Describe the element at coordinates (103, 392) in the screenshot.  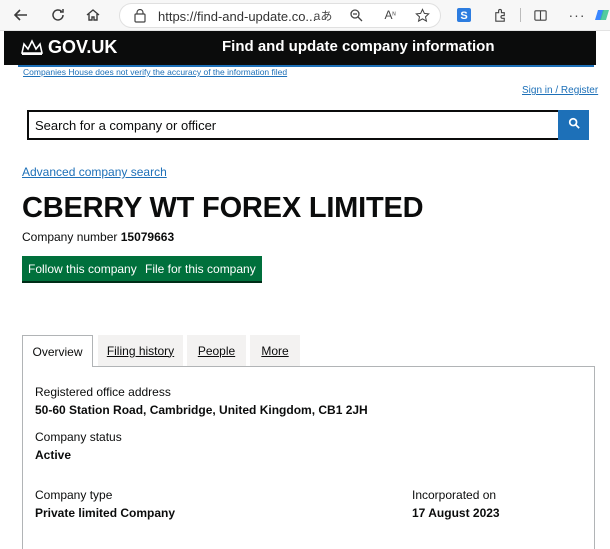
I see `registered-office-label: Registered office address` at that location.